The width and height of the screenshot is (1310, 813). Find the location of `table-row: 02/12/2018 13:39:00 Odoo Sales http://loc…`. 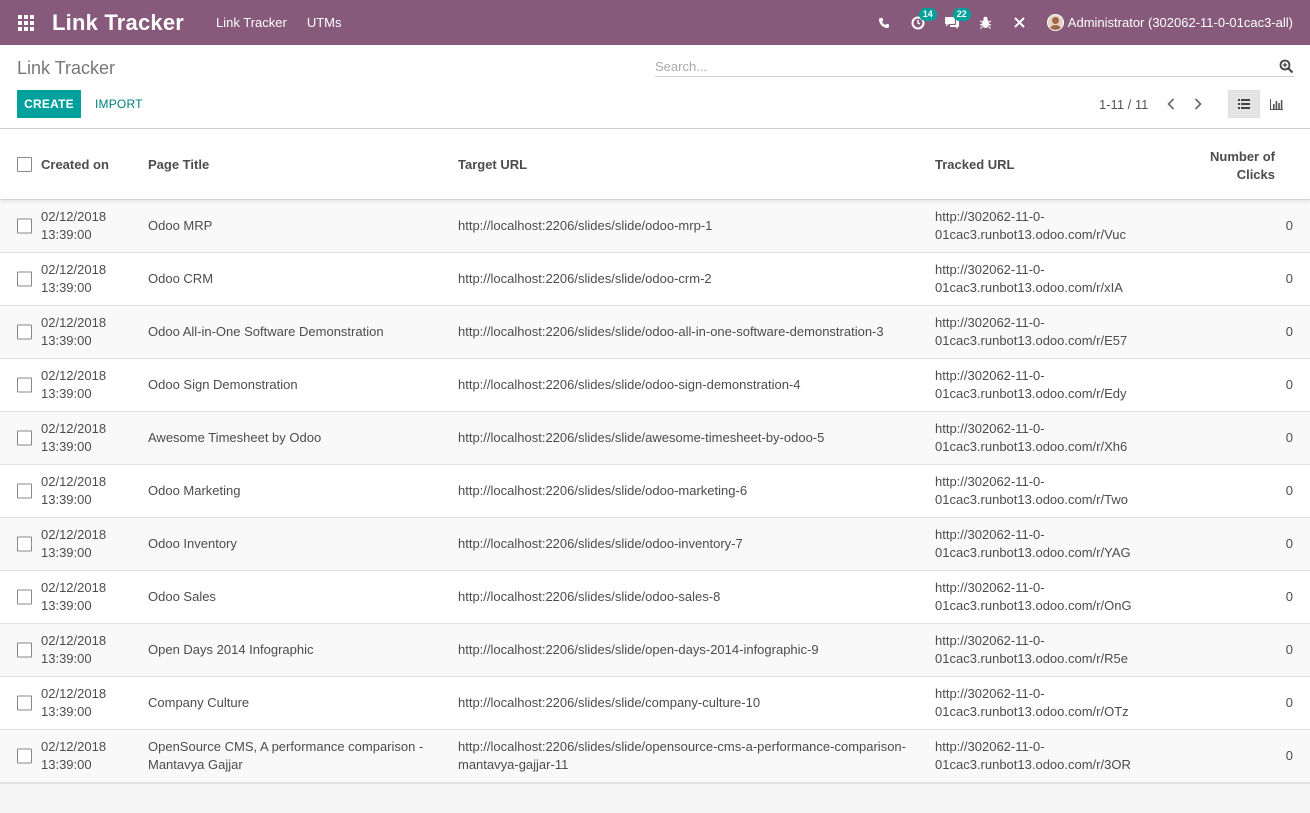

table-row: 02/12/2018 13:39:00 Odoo Sales http://loc… is located at coordinates (655, 596).